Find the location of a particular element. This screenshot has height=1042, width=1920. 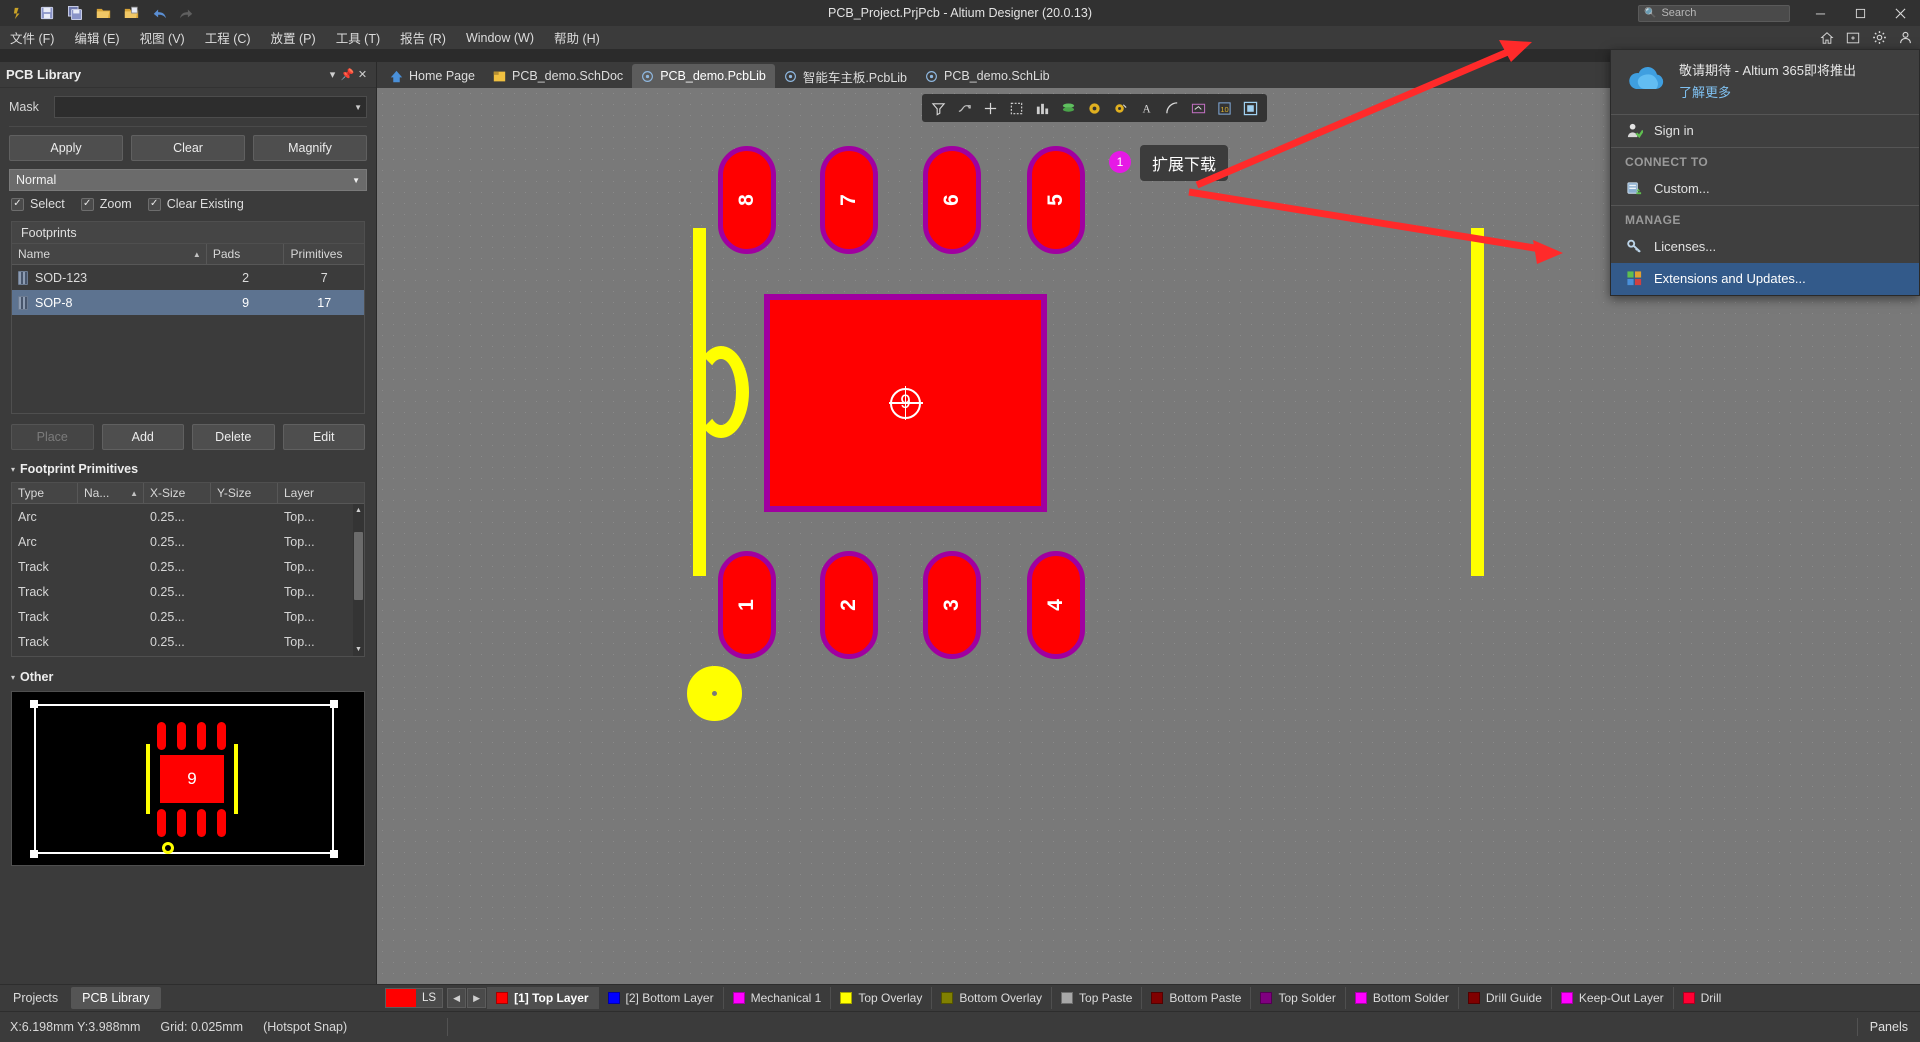

fit-board-icon is located at coordinates (1250, 108).